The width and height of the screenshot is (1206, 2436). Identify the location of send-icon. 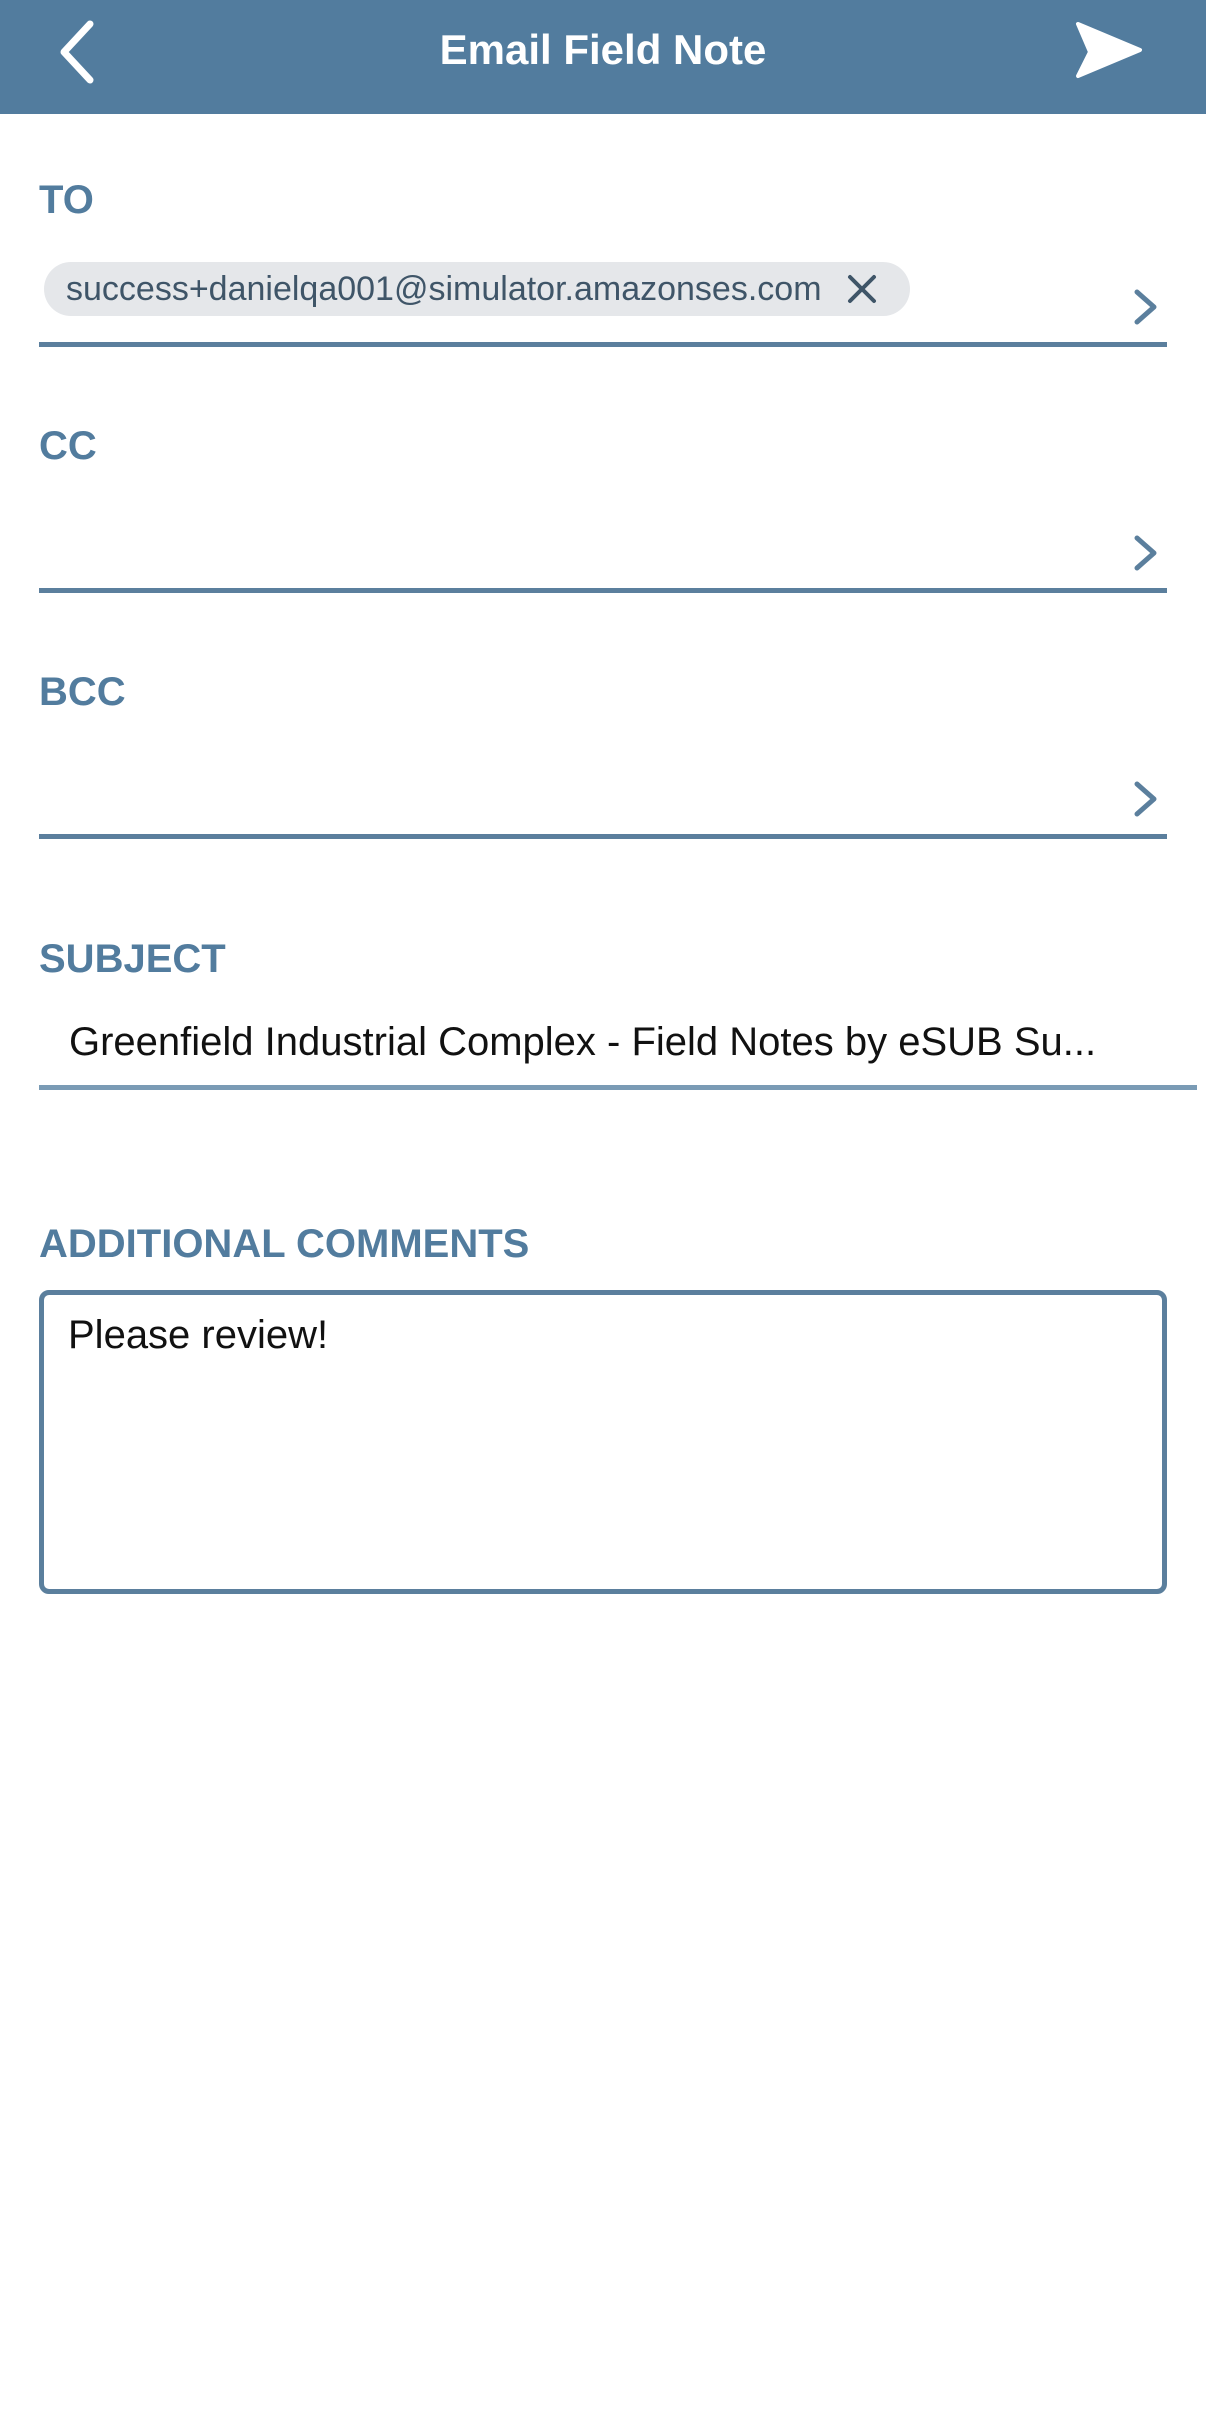
(1109, 50).